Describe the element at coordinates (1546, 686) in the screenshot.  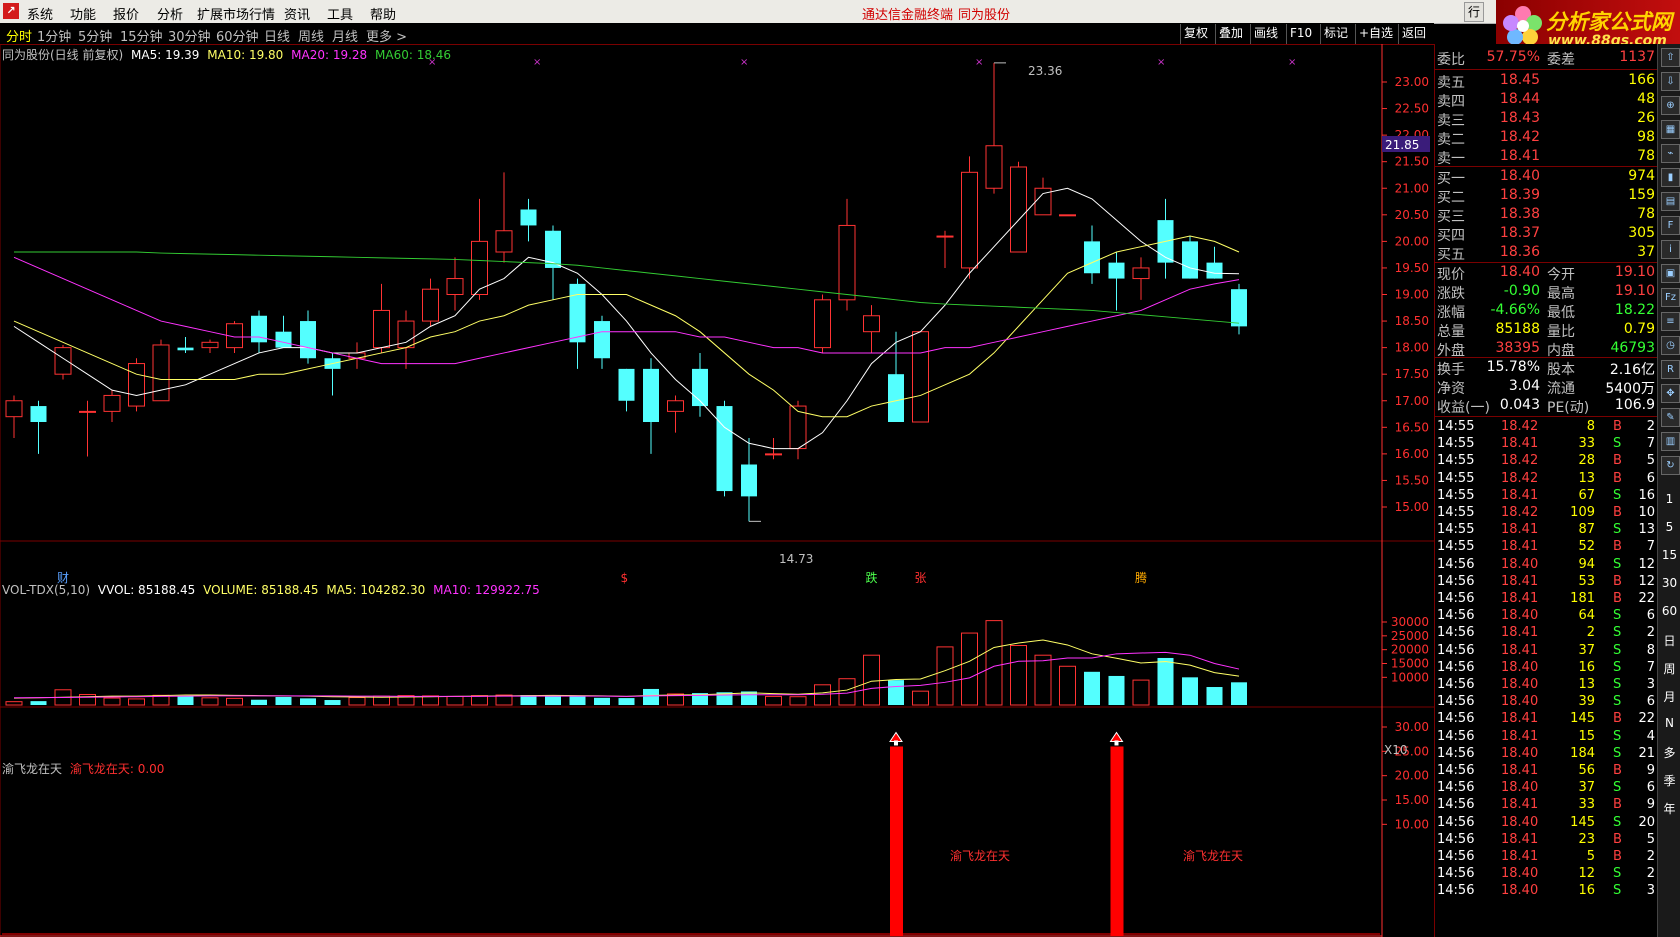
I see `tick-row: 14:56 18.40 13 S 3` at that location.